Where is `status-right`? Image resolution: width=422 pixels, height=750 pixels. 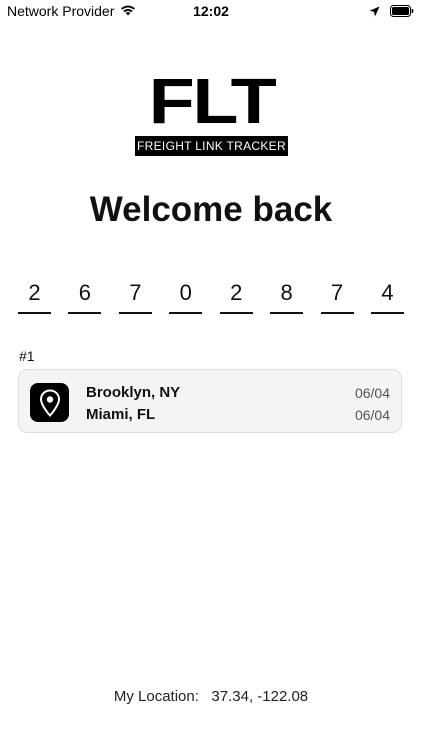
status-right is located at coordinates (391, 12).